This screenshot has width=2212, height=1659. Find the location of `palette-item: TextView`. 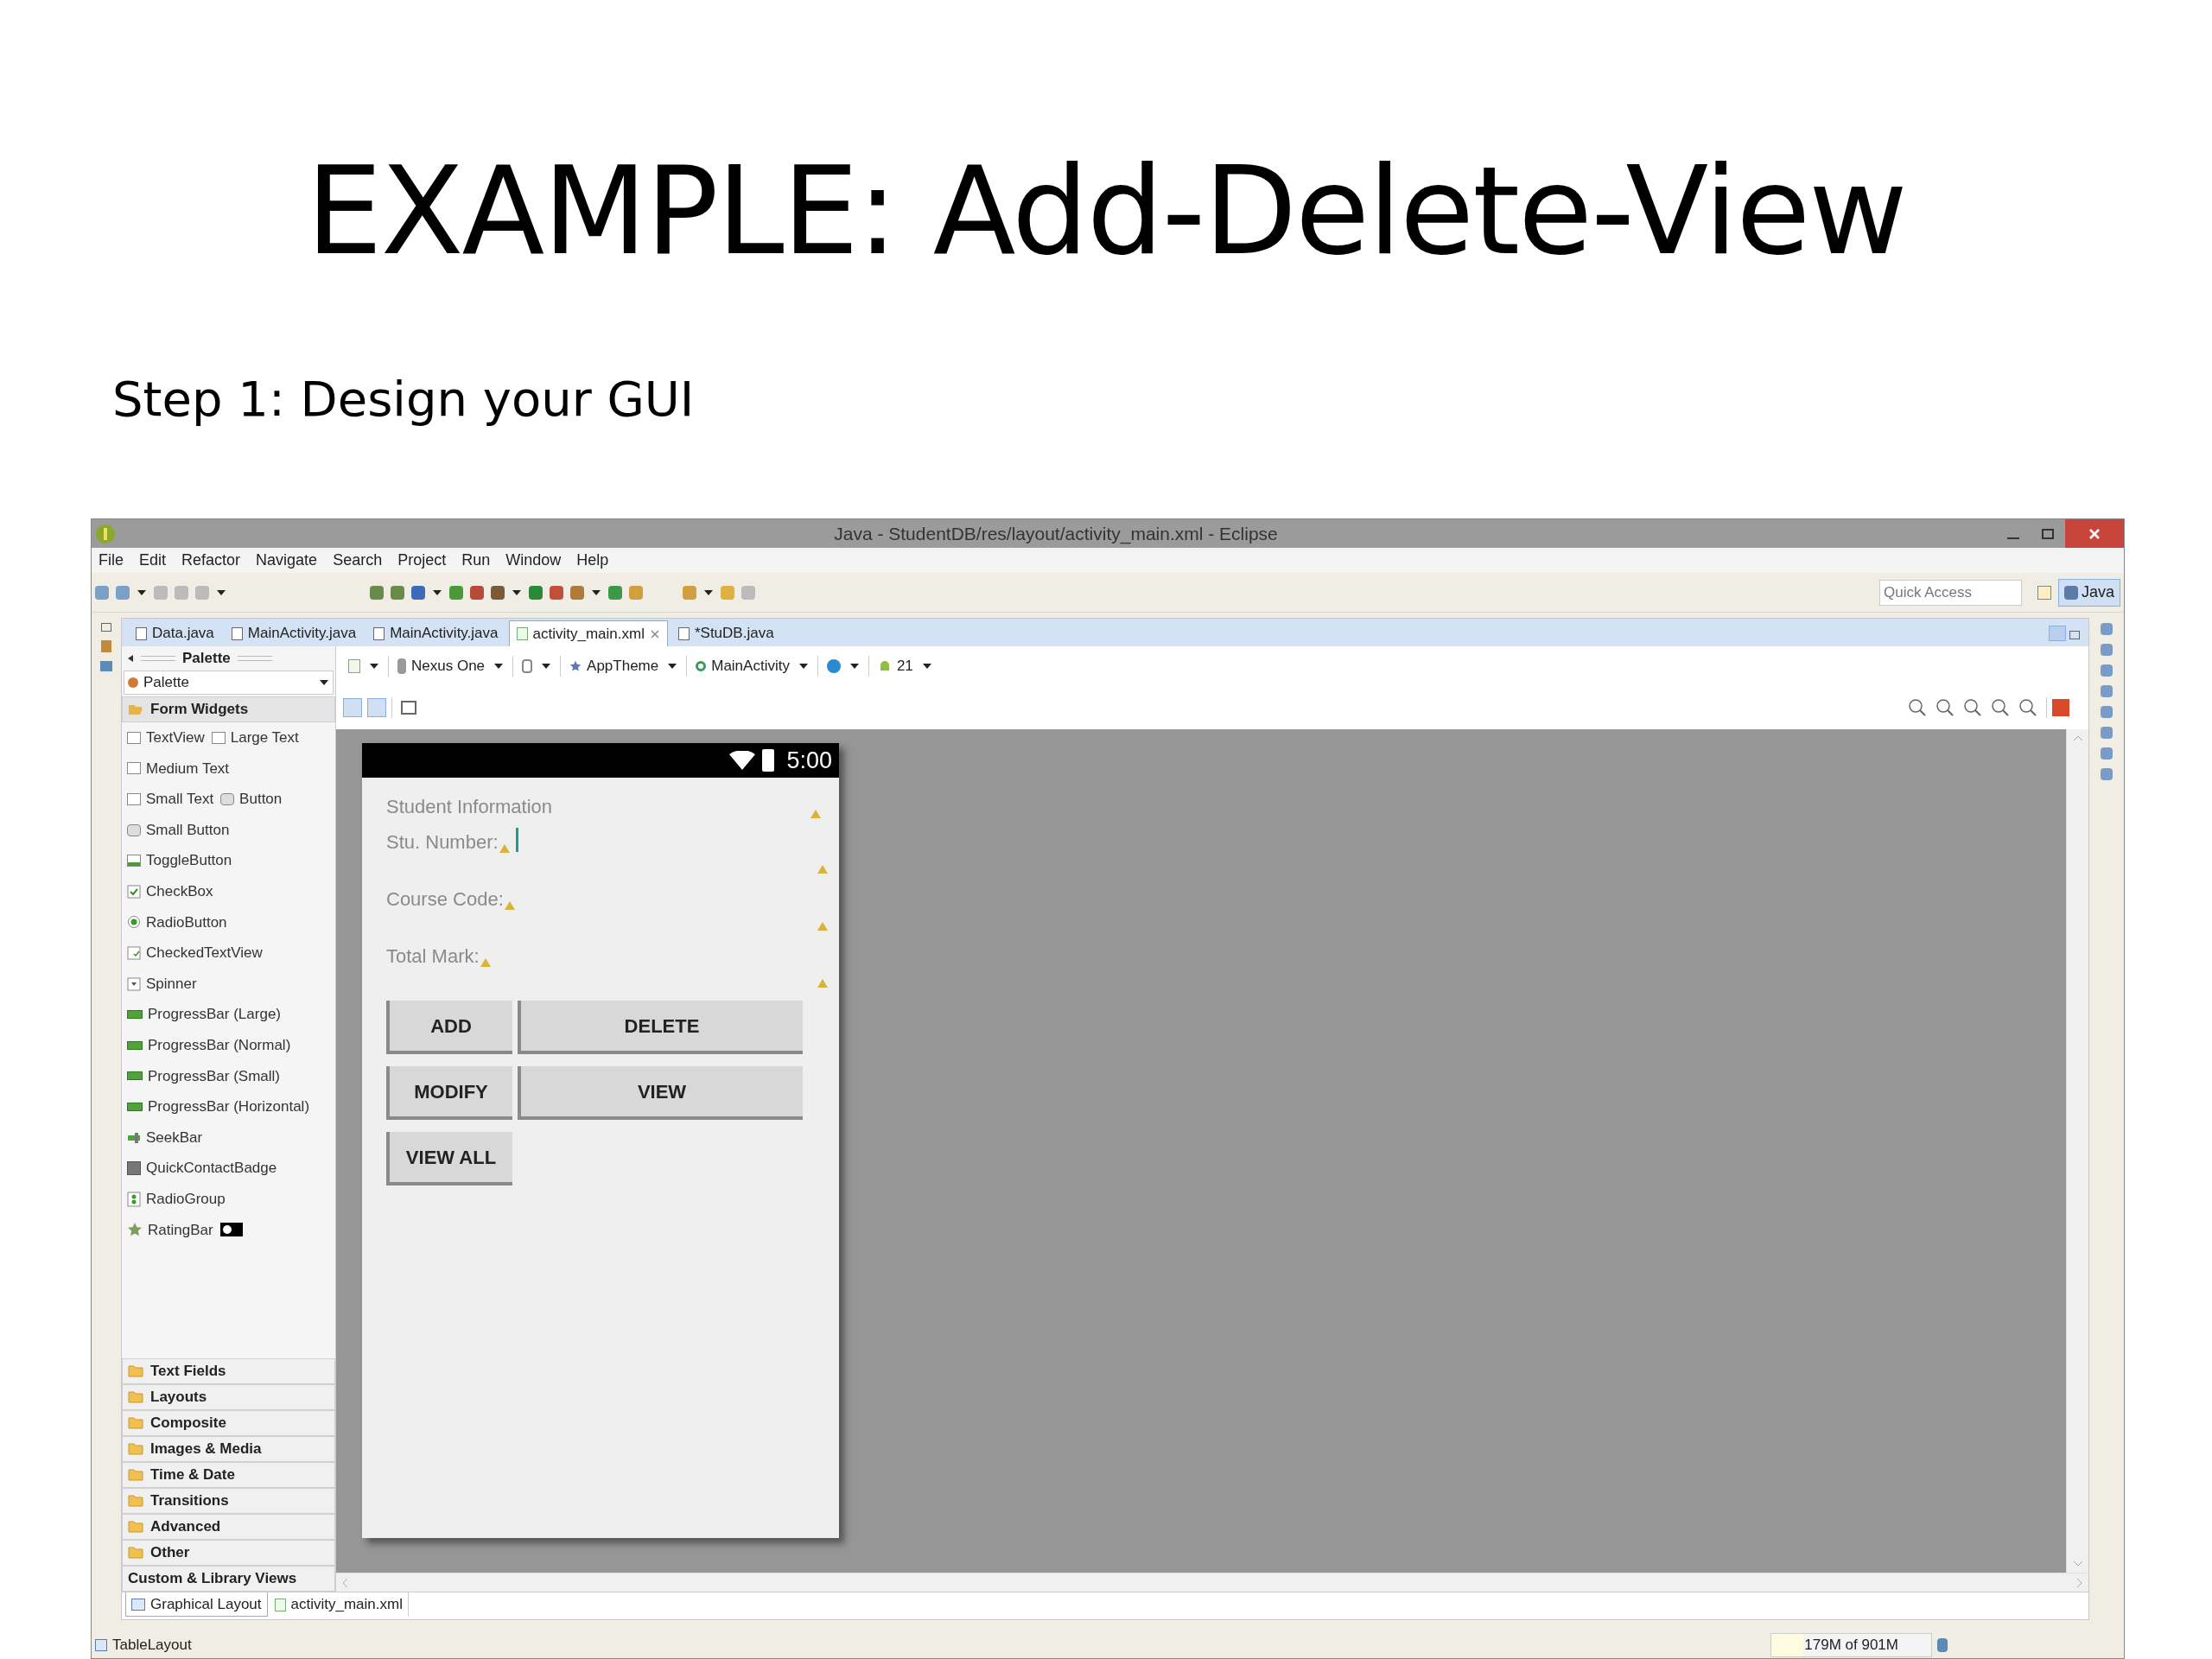

palette-item: TextView is located at coordinates (169, 738).